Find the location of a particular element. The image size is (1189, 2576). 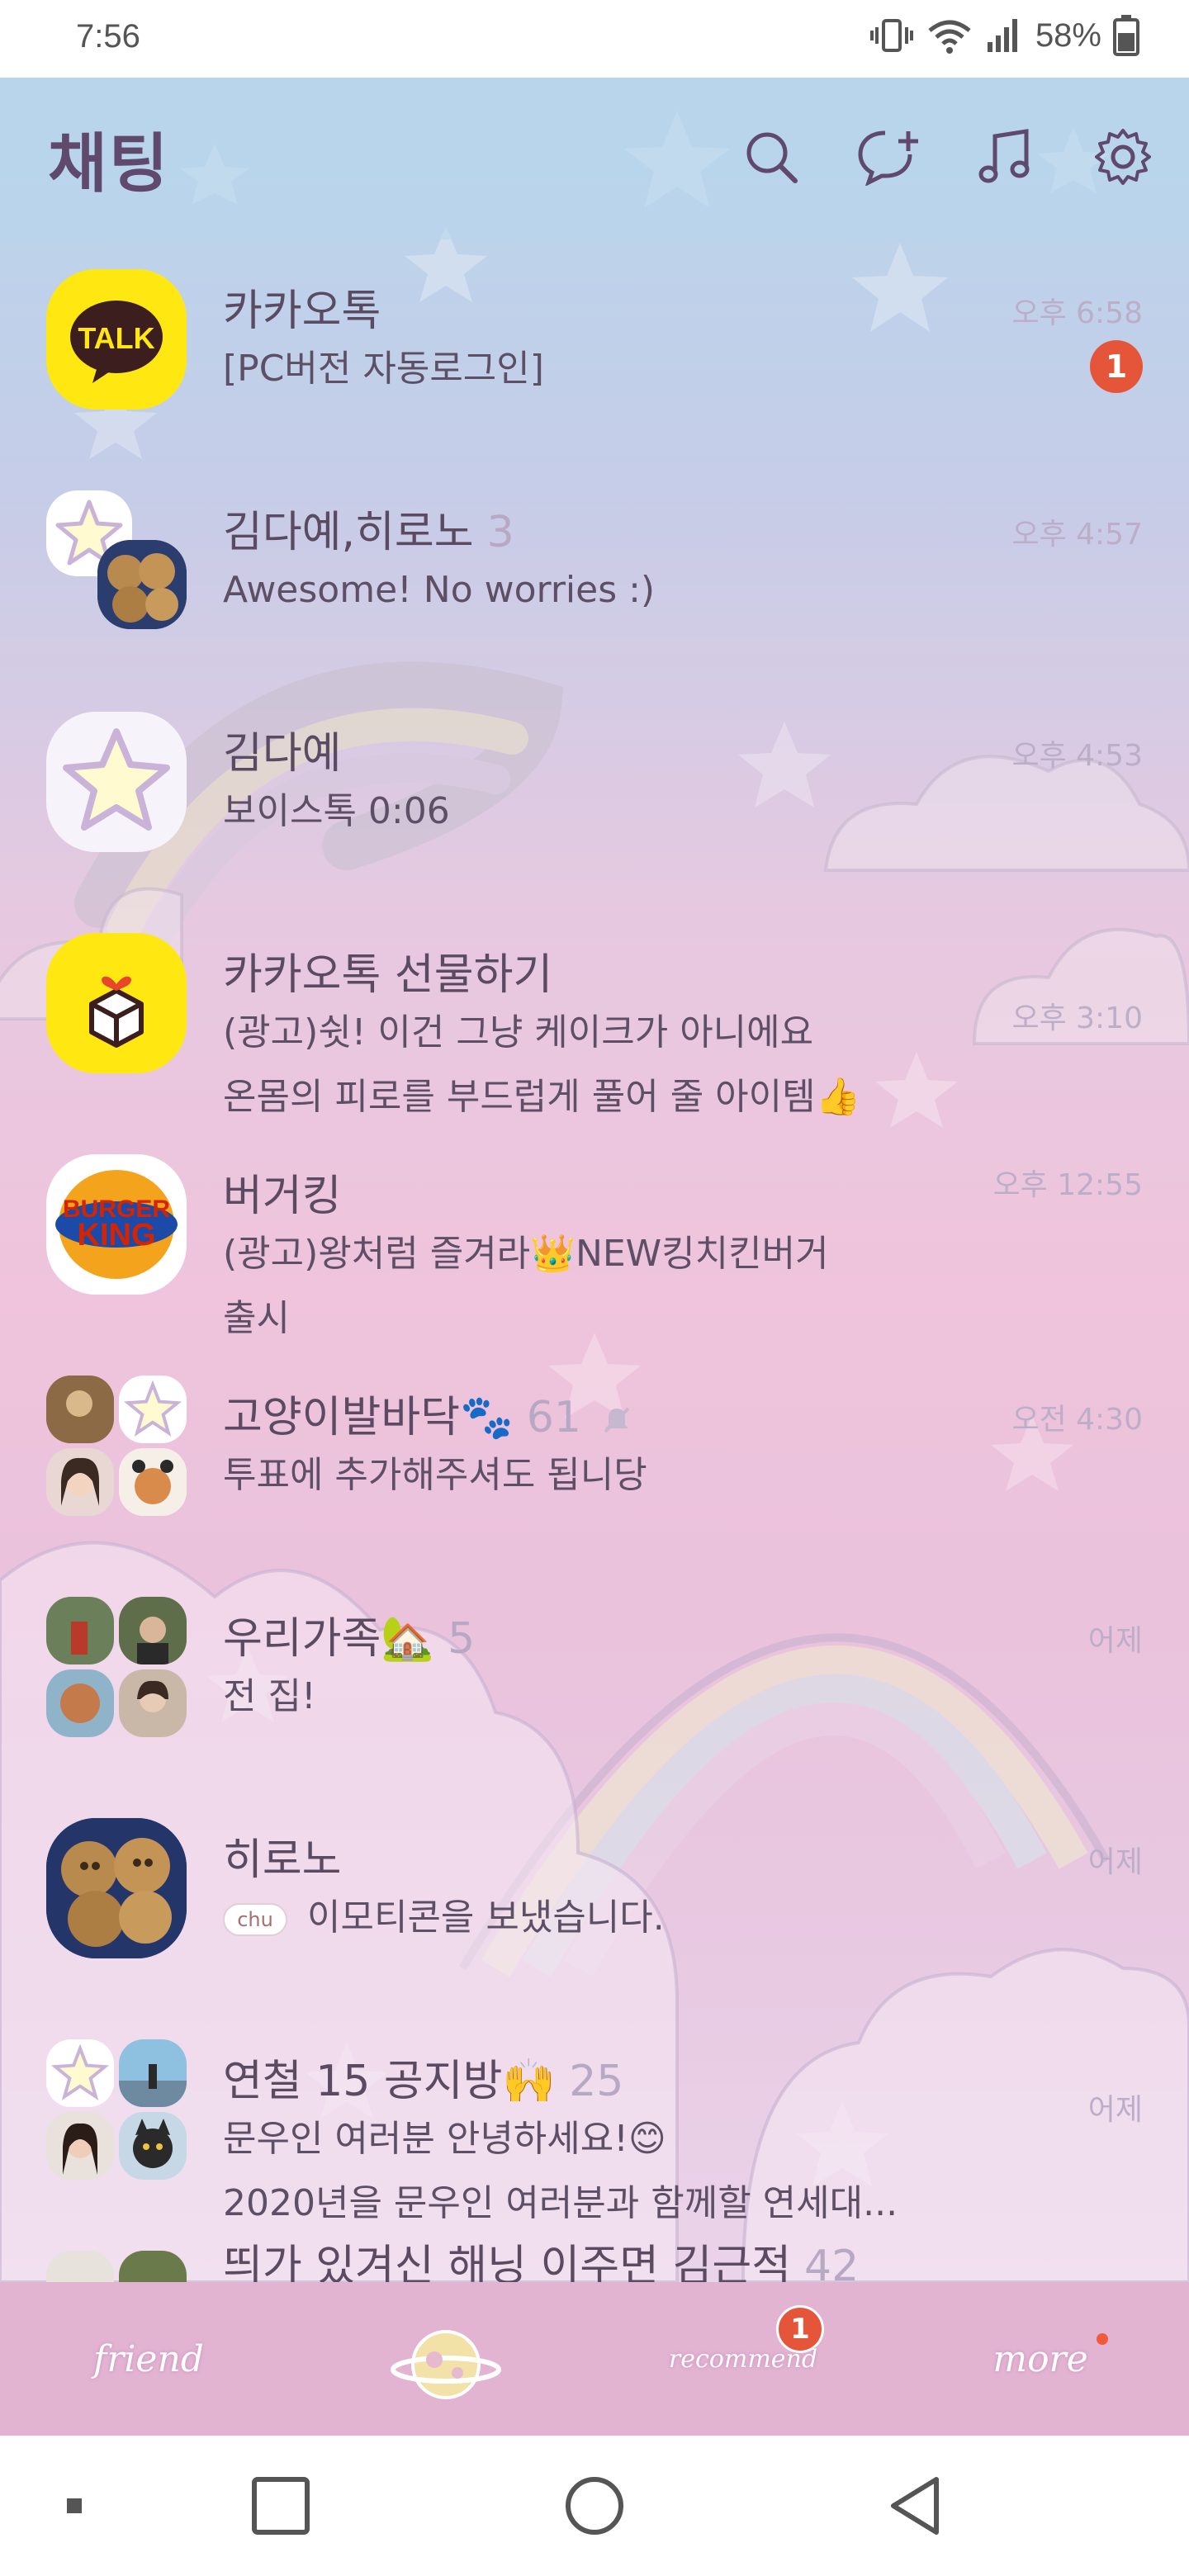

burger-king-logo-icon: BURGER KING is located at coordinates (116, 1224).